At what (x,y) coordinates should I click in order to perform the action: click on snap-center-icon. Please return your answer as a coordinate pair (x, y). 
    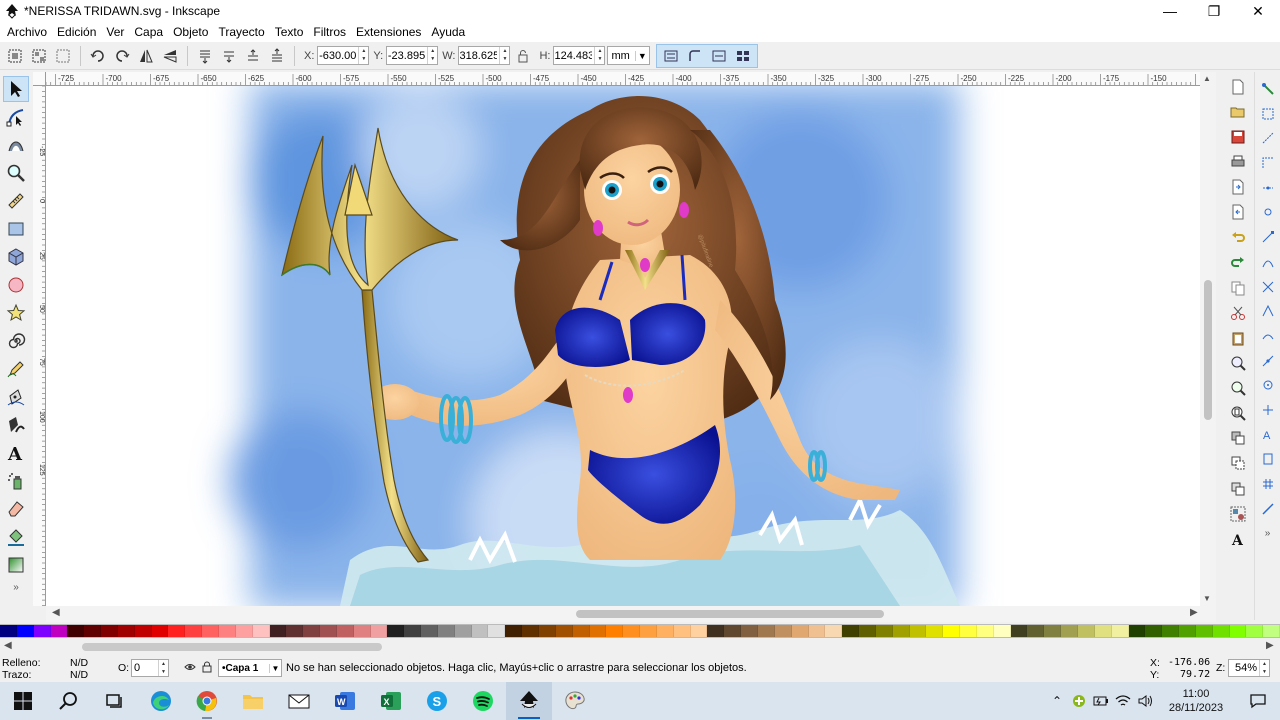
    Looking at the image, I should click on (1268, 385).